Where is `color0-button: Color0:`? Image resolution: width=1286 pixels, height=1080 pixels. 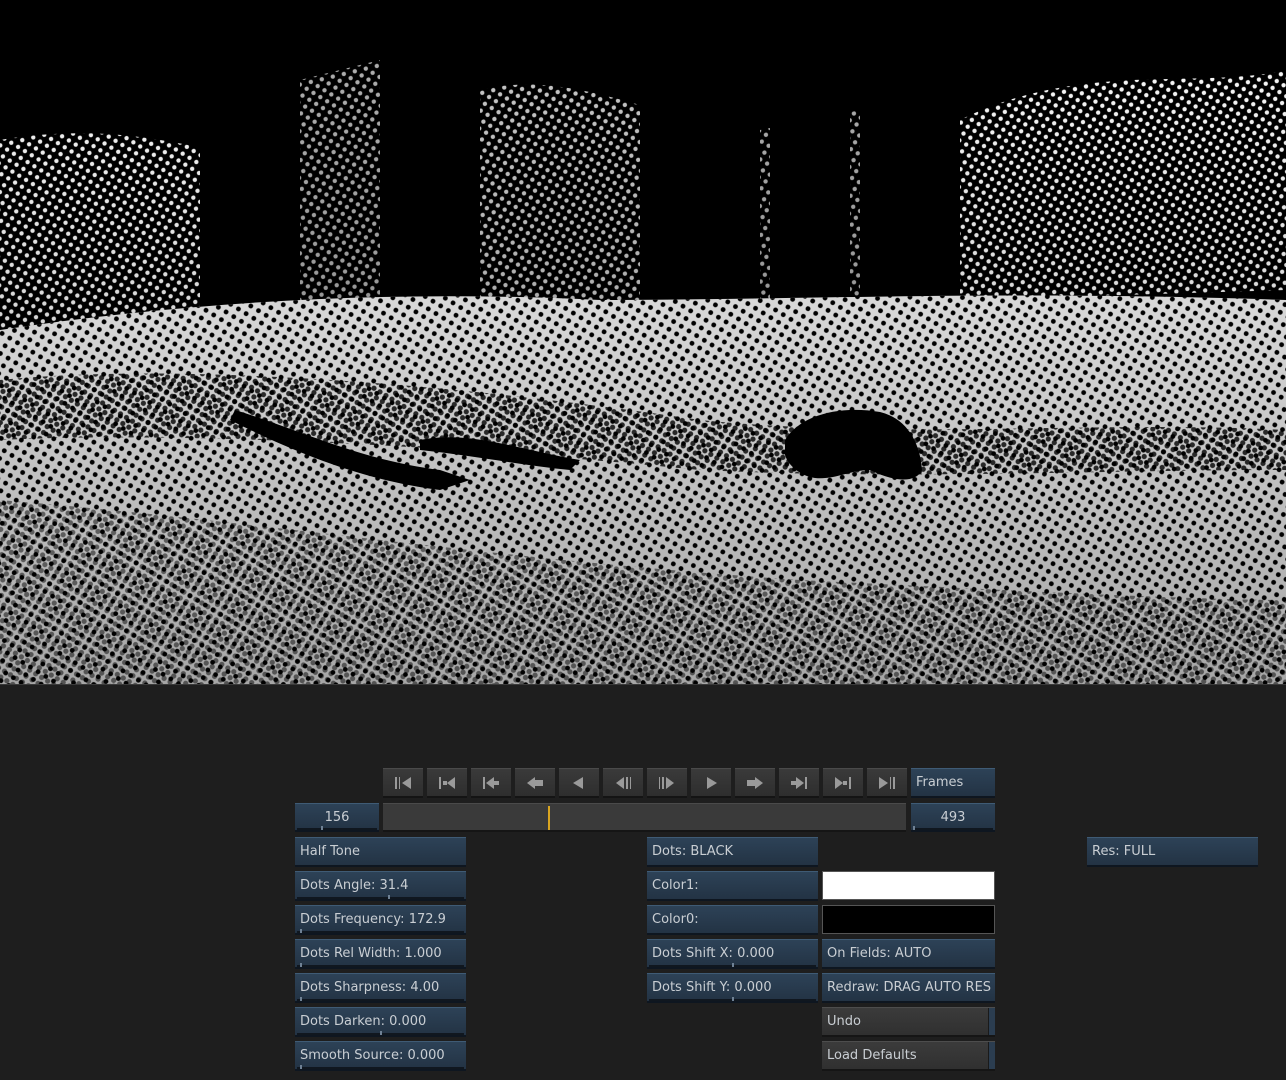
color0-button: Color0: is located at coordinates (732, 920).